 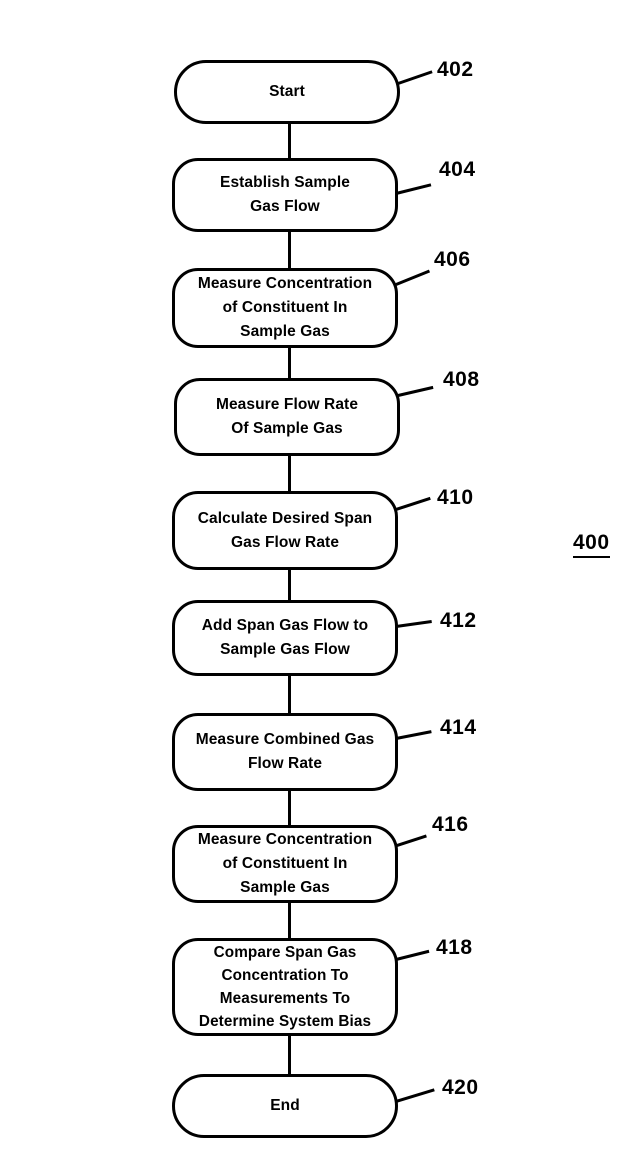 I want to click on flowchart-node-408: Measure Flow Rate Of Sample Gas, so click(x=287, y=417).